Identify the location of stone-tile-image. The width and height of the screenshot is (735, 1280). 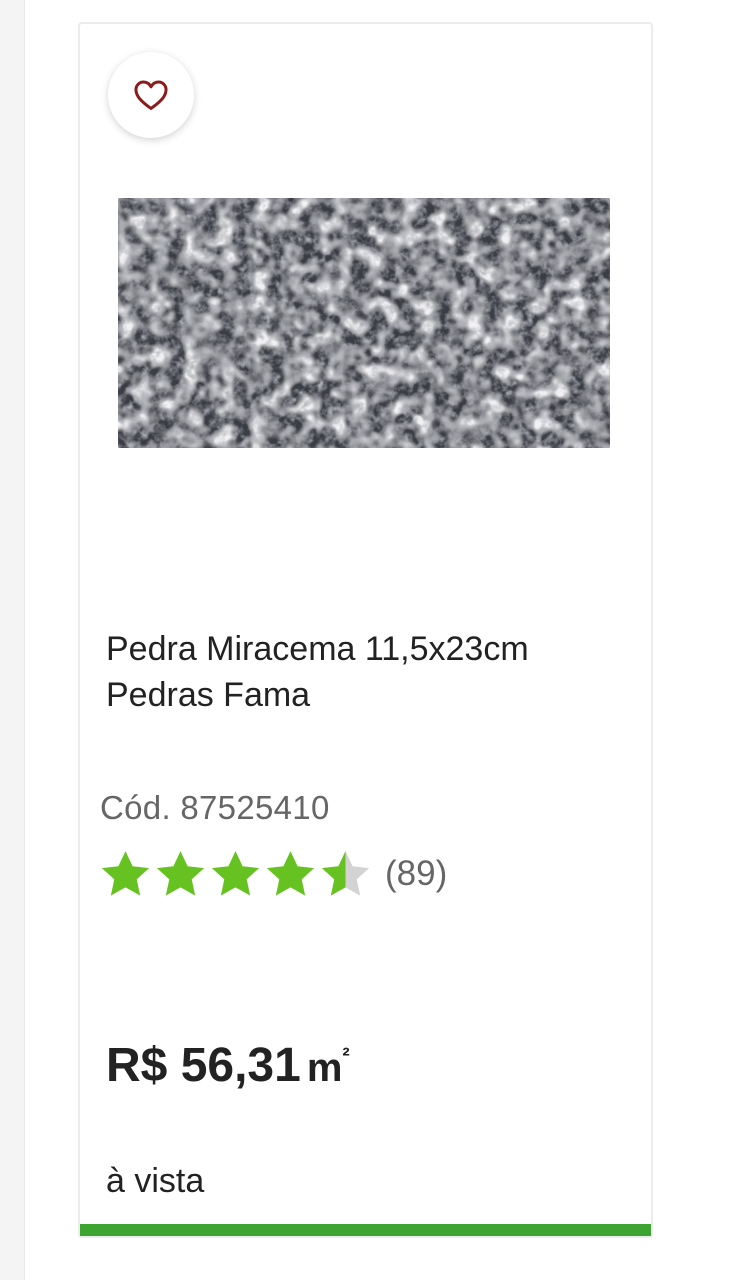
(364, 323).